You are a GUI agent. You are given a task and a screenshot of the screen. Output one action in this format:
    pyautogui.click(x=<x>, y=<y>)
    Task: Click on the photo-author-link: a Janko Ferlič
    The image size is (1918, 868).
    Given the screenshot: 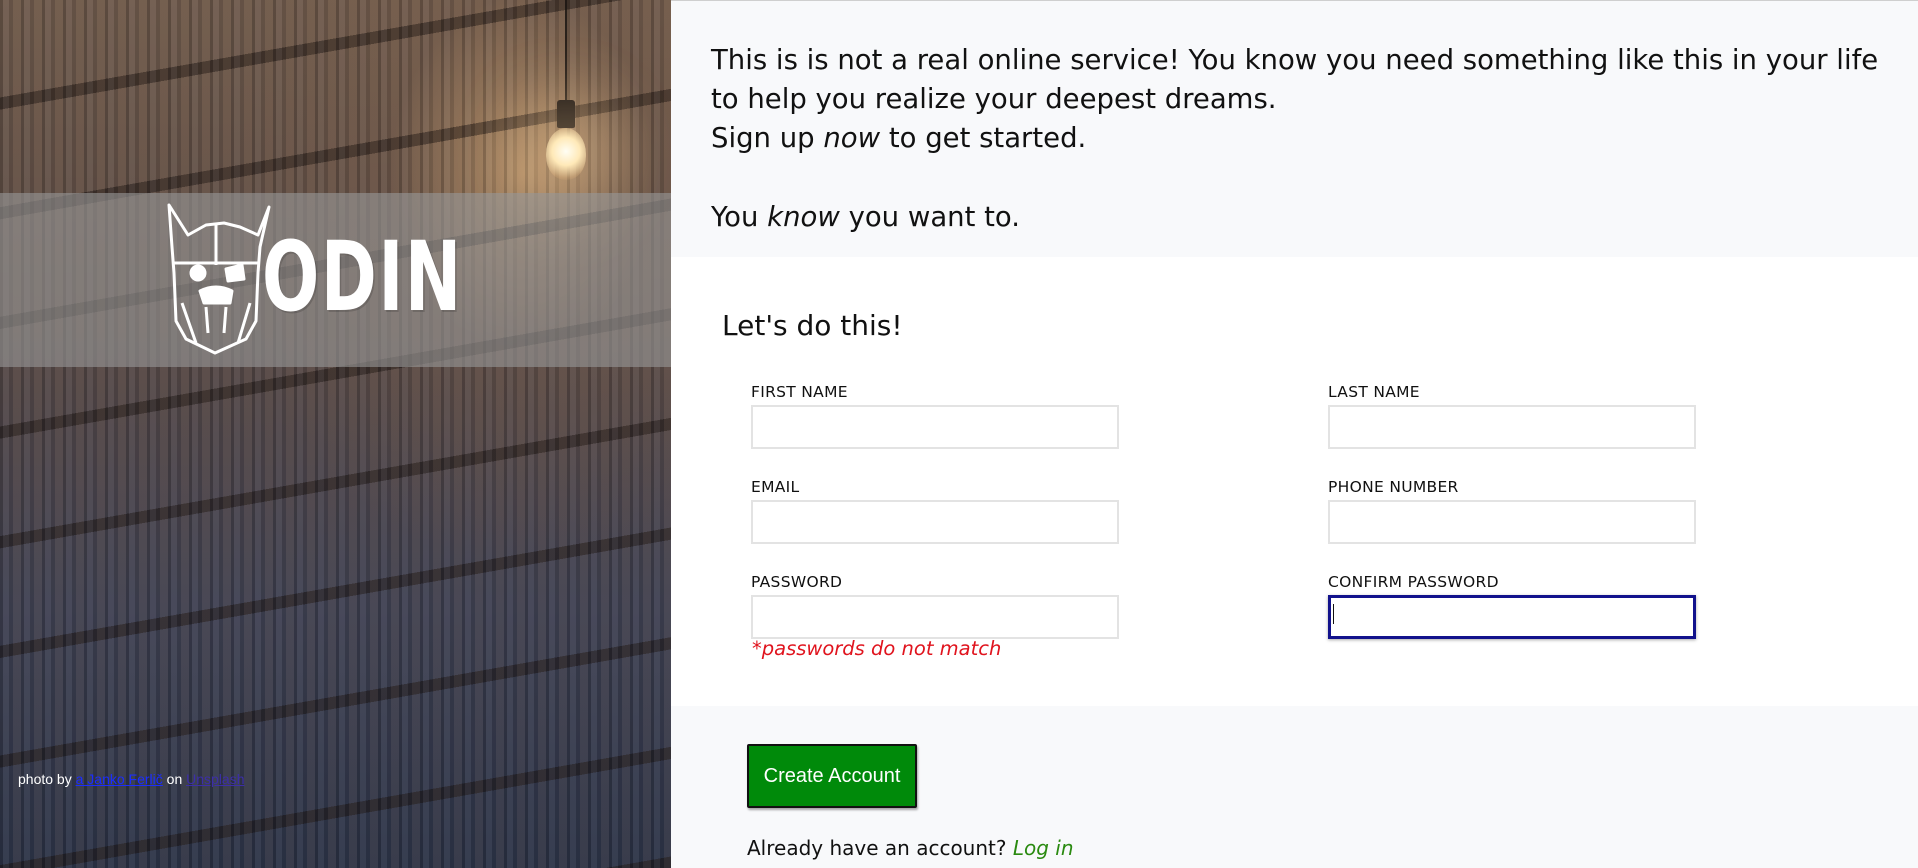 What is the action you would take?
    pyautogui.click(x=119, y=779)
    